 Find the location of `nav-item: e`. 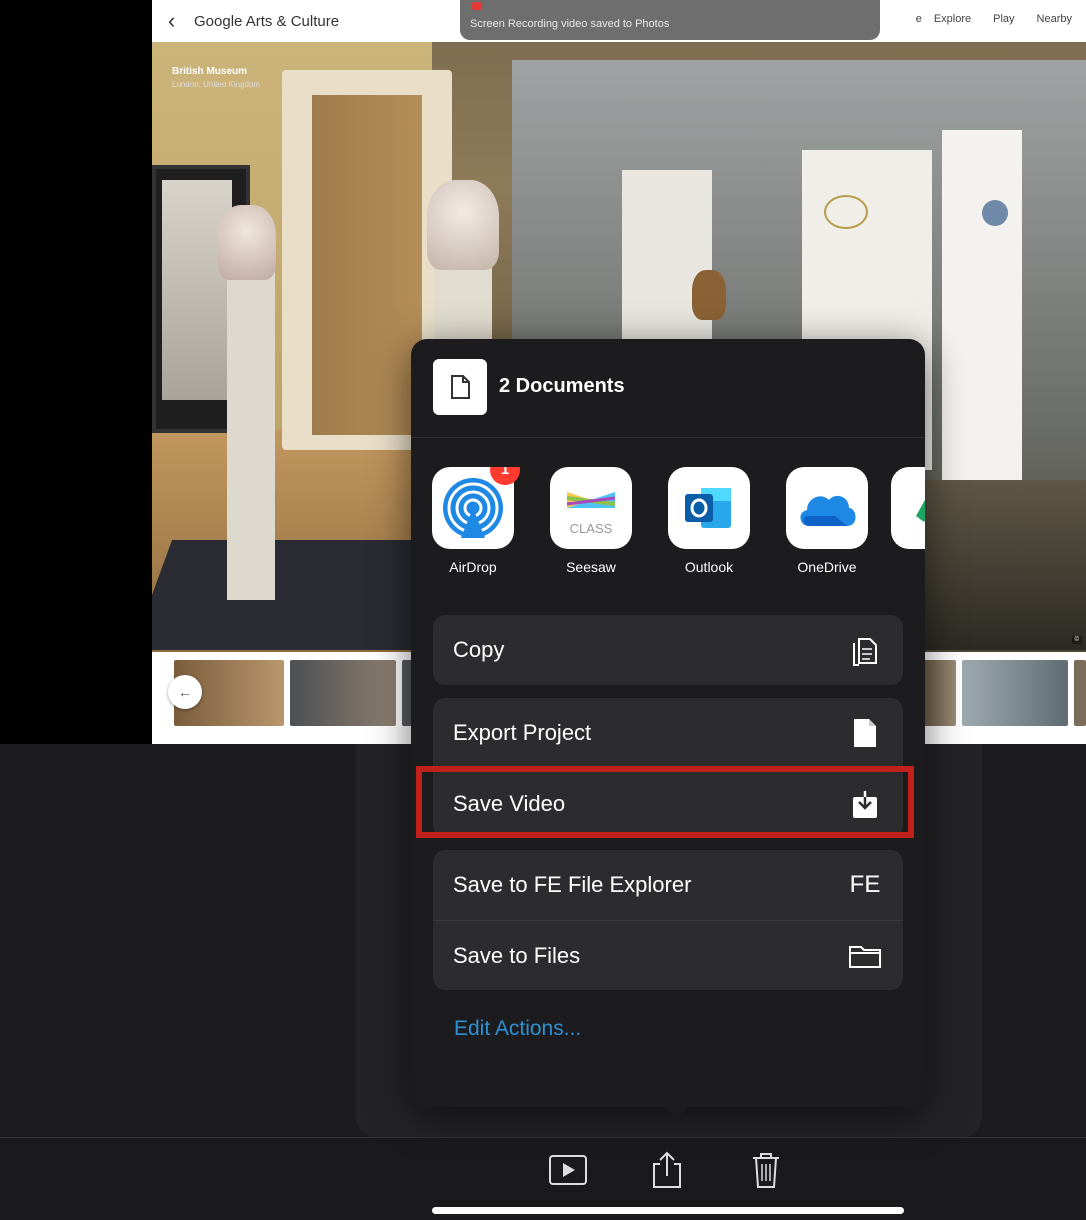

nav-item: e is located at coordinates (919, 19).